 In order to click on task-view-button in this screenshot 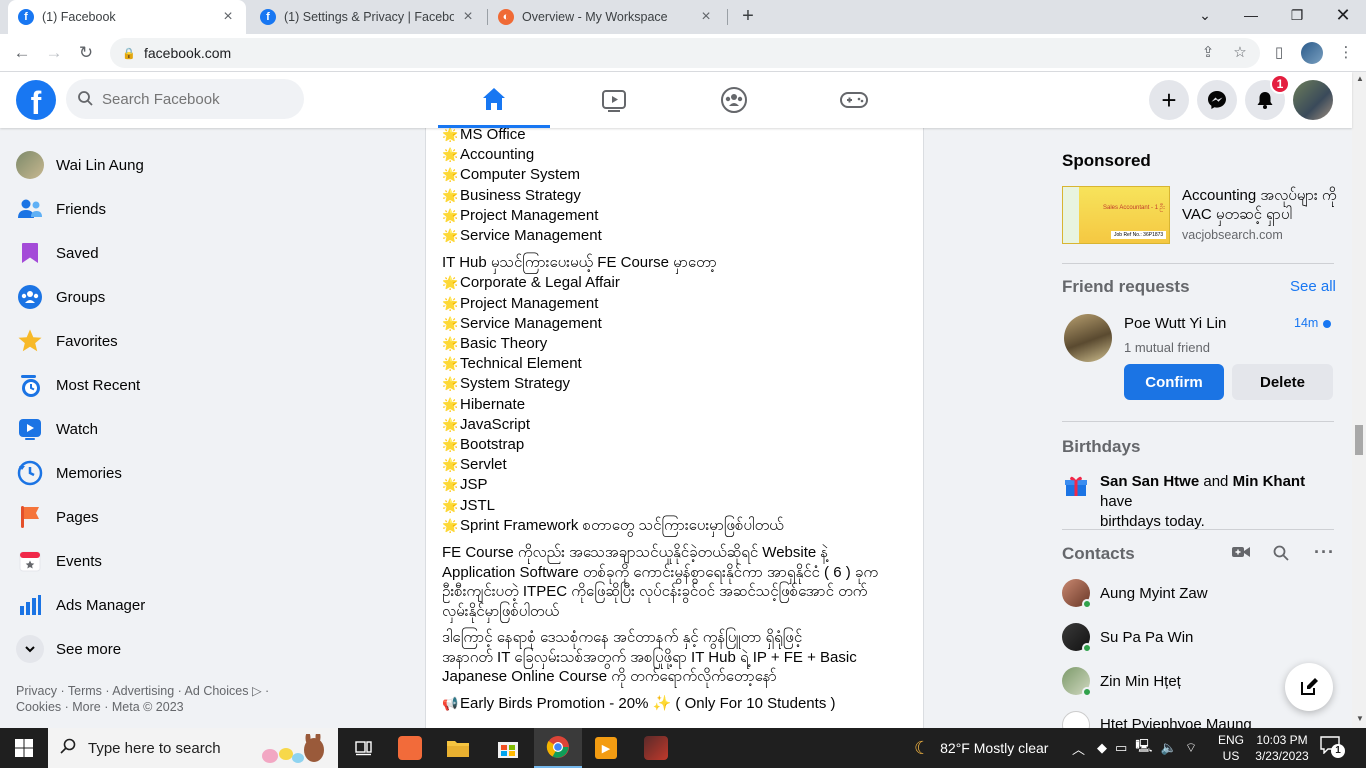, I will do `click(364, 748)`.